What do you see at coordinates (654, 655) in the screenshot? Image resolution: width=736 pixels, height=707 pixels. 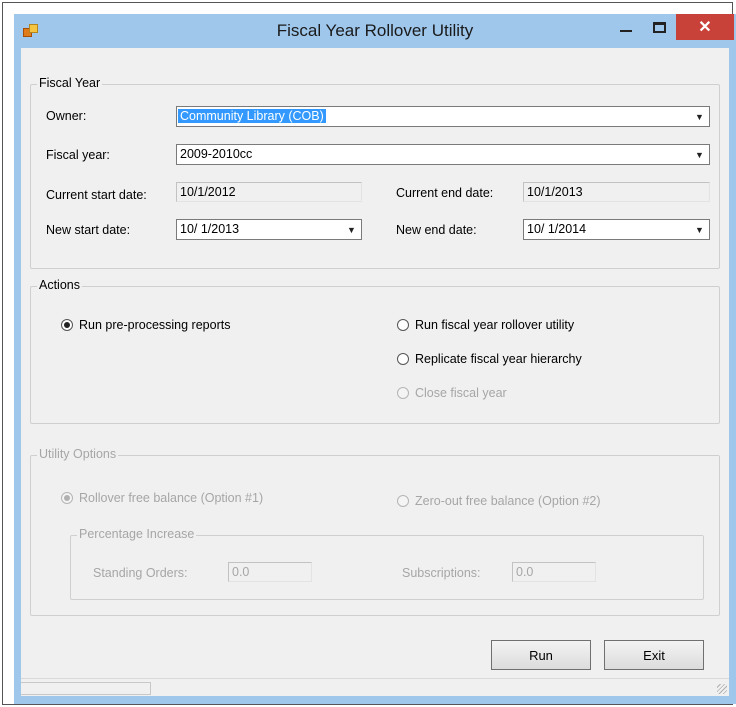 I see `exit-button: Exit` at bounding box center [654, 655].